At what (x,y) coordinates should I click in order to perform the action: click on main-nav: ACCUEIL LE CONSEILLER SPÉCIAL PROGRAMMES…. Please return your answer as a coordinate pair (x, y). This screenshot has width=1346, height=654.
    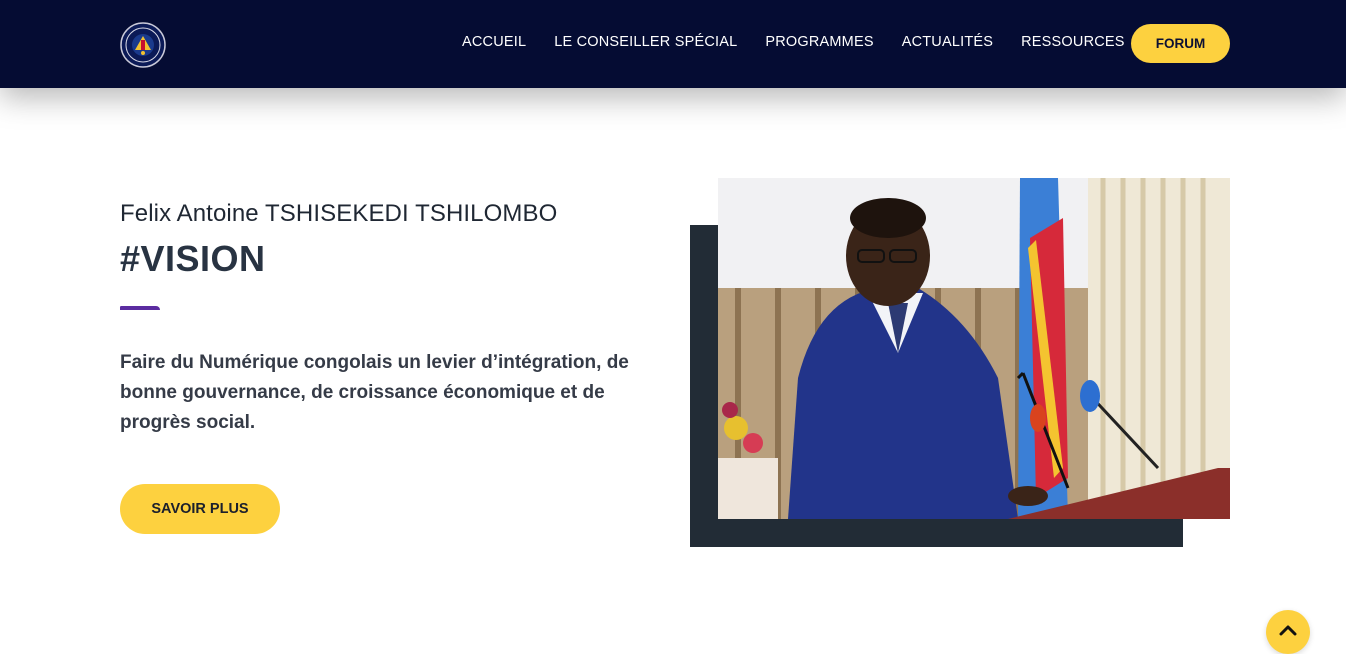
    Looking at the image, I should click on (807, 44).